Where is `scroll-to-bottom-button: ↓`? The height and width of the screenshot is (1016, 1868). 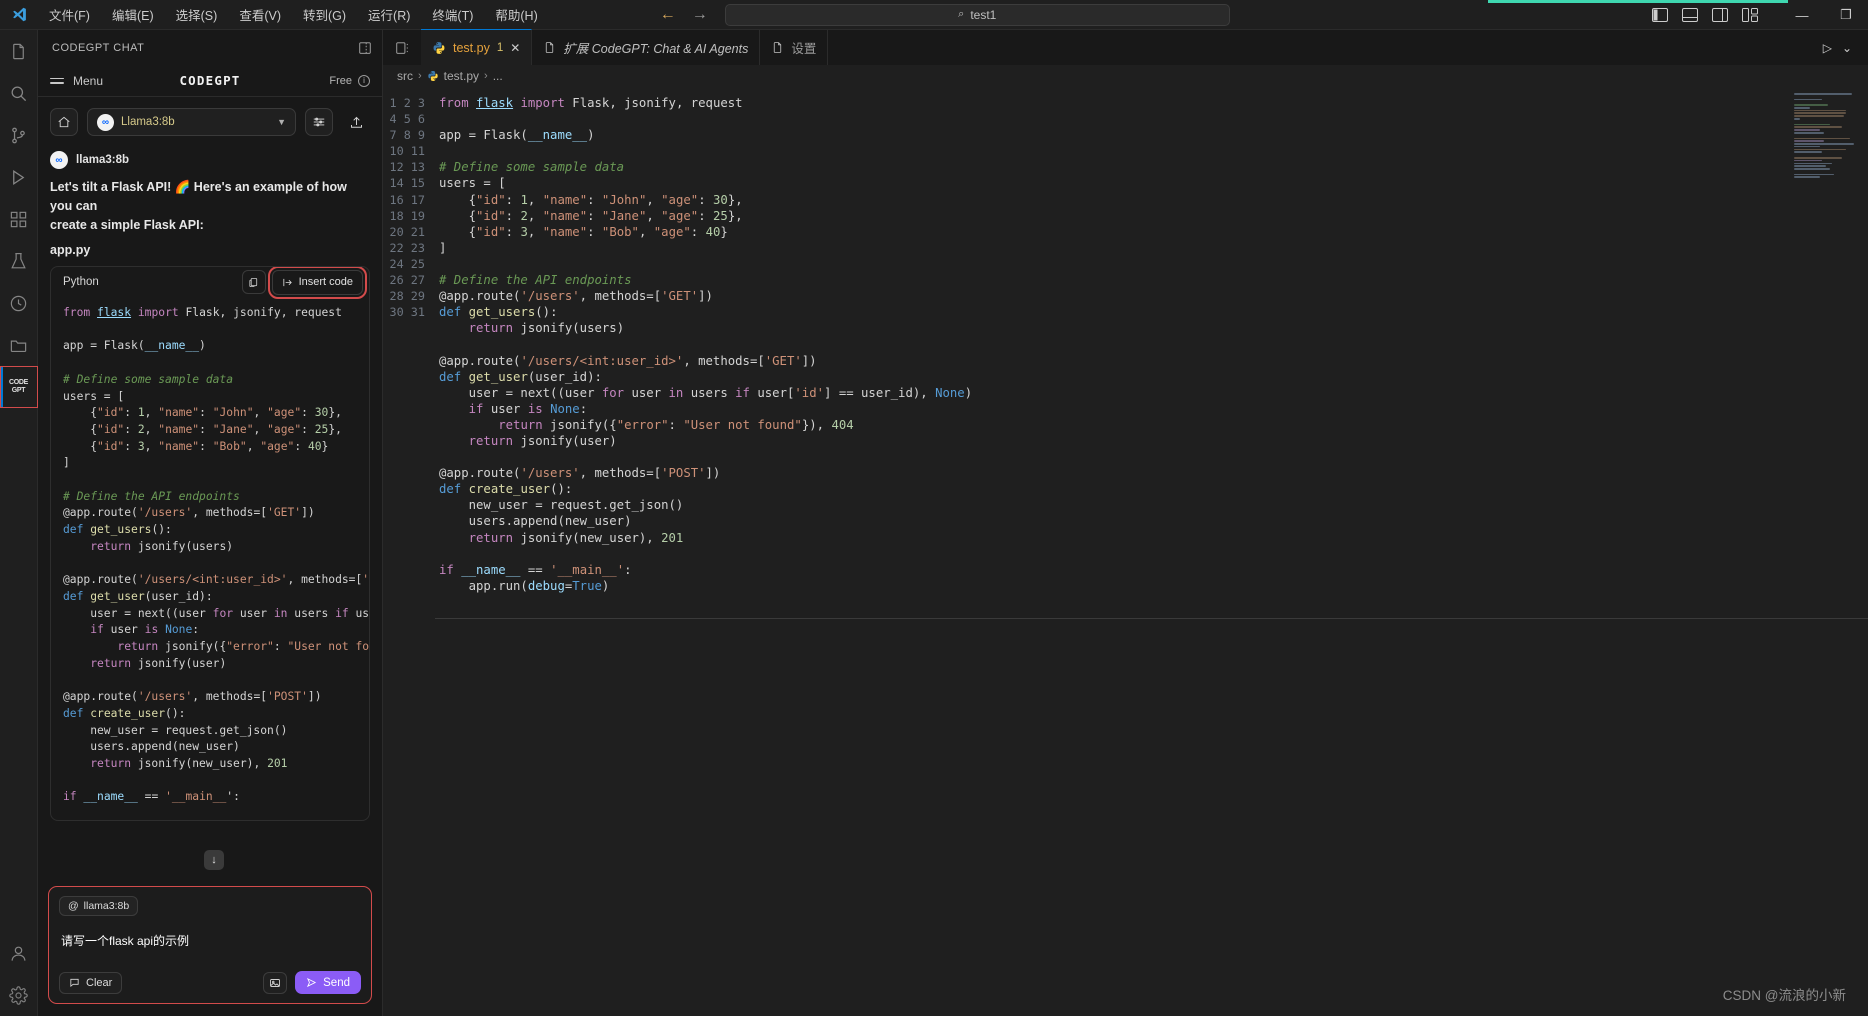 scroll-to-bottom-button: ↓ is located at coordinates (214, 860).